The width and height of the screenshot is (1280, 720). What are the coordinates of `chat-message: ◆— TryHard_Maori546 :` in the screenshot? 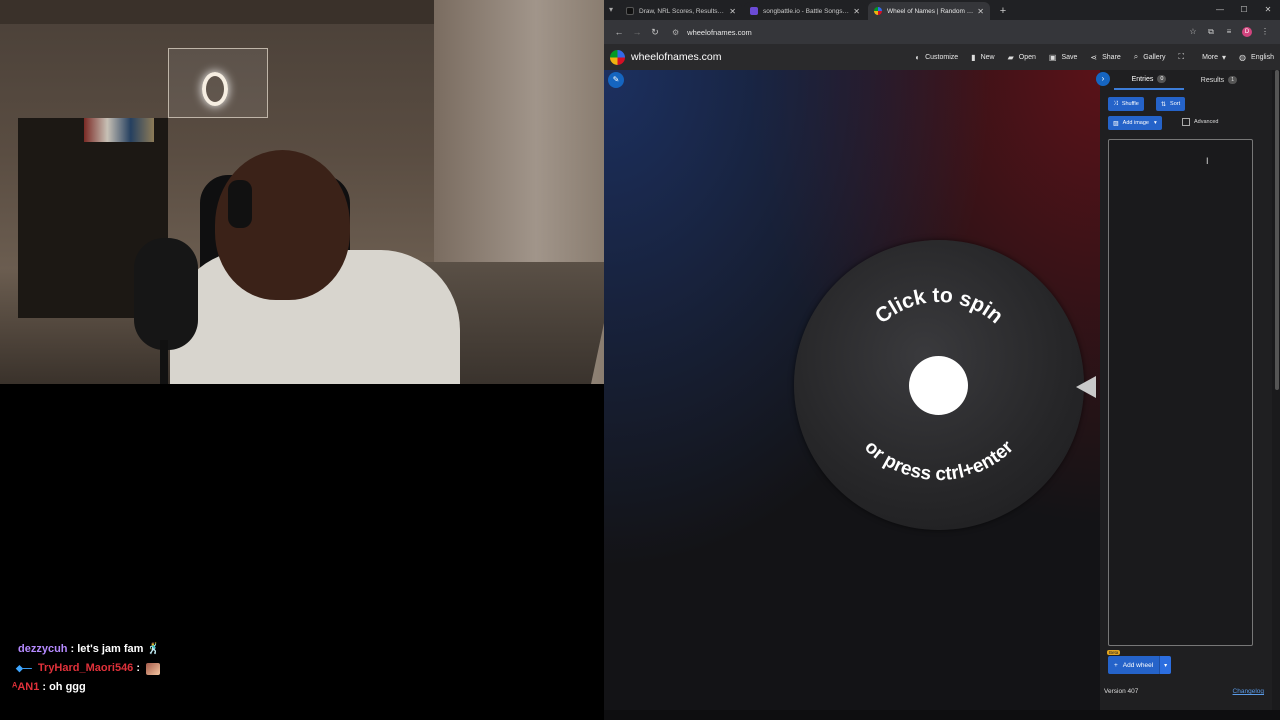 It's located at (300, 668).